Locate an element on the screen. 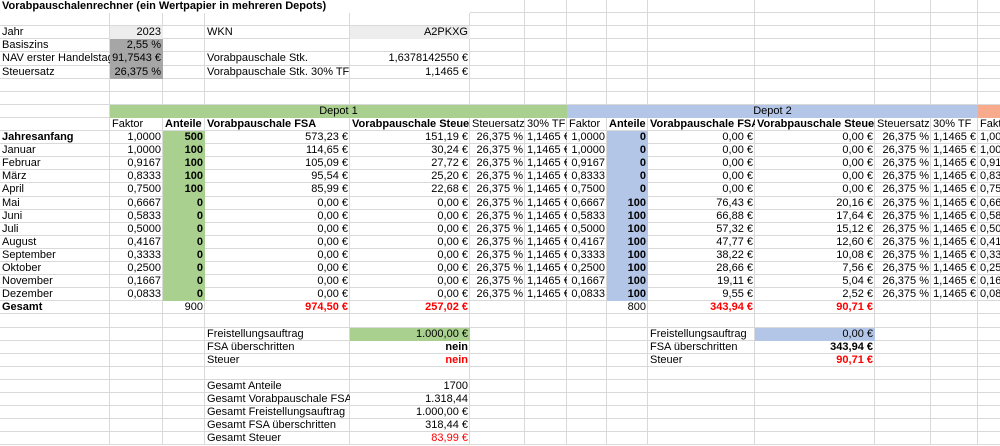  faktor-cell: 0,5833 is located at coordinates (587, 216).